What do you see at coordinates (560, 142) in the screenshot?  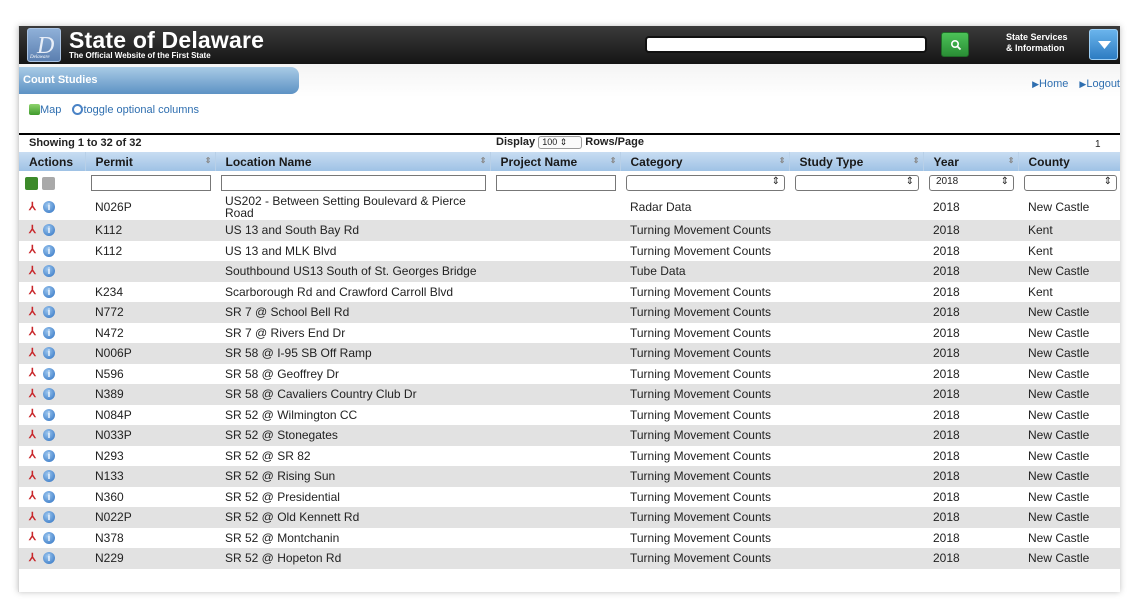 I see `rows-per-page-select: 100 ⇕` at bounding box center [560, 142].